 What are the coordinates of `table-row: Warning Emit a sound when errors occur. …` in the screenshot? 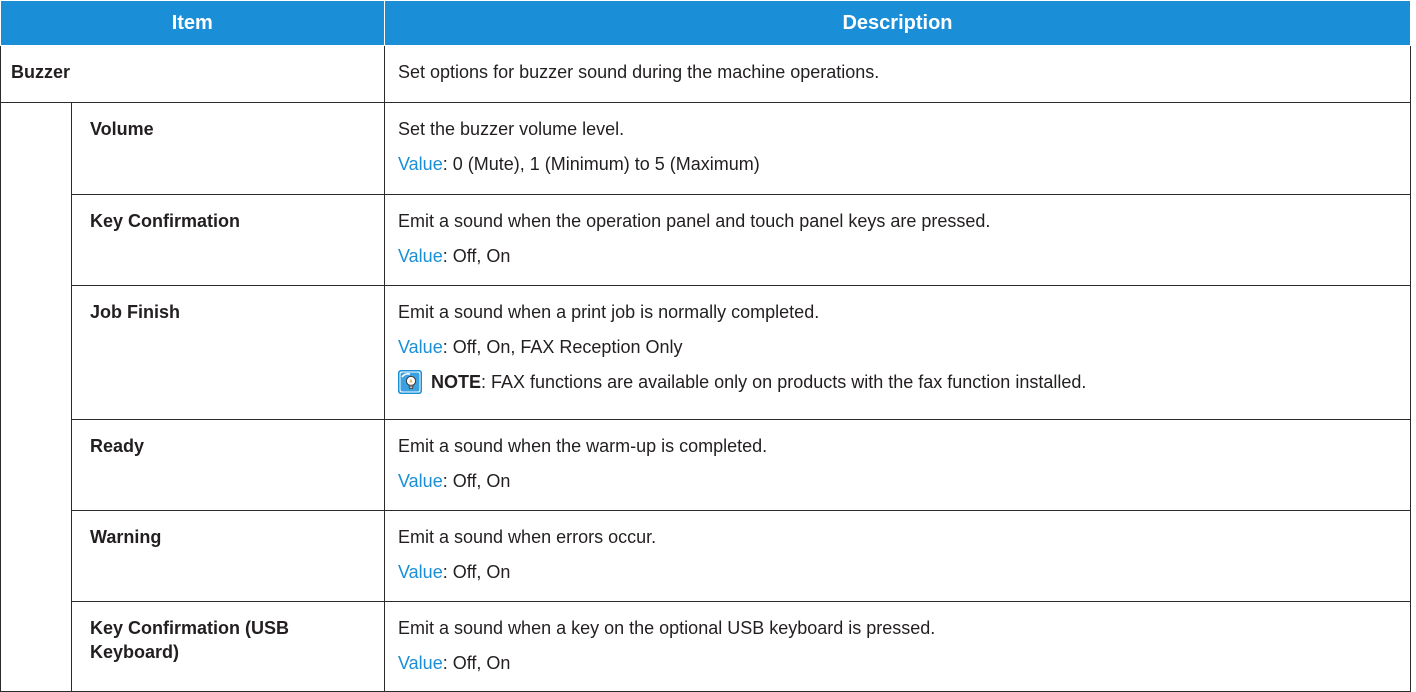 It's located at (706, 556).